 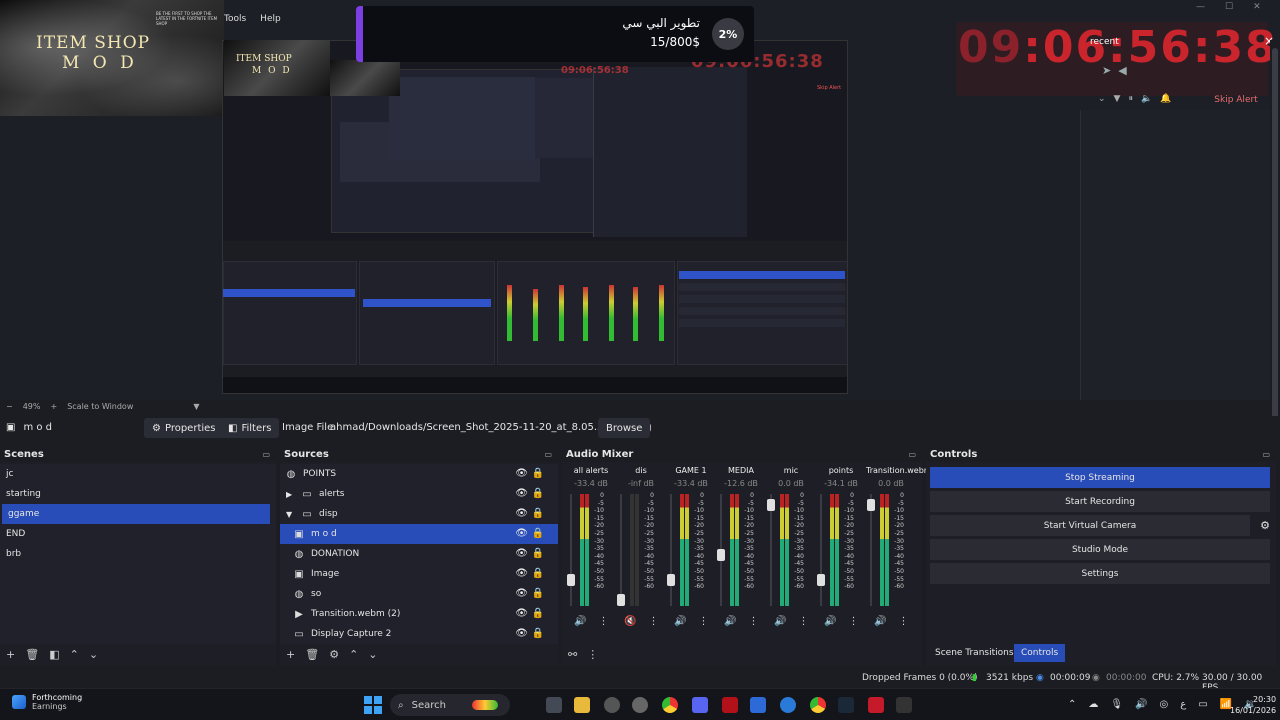 What do you see at coordinates (373, 705) in the screenshot?
I see `windows-start-icon` at bounding box center [373, 705].